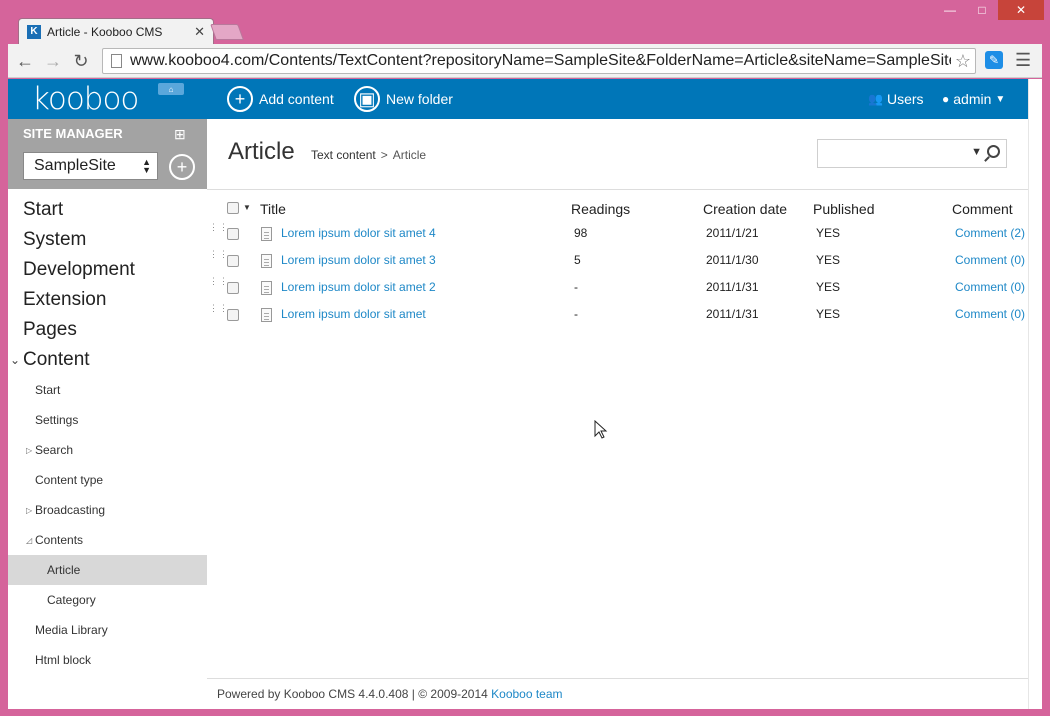 Image resolution: width=1050 pixels, height=716 pixels. Describe the element at coordinates (950, 10) in the screenshot. I see `minimize-button: —` at that location.